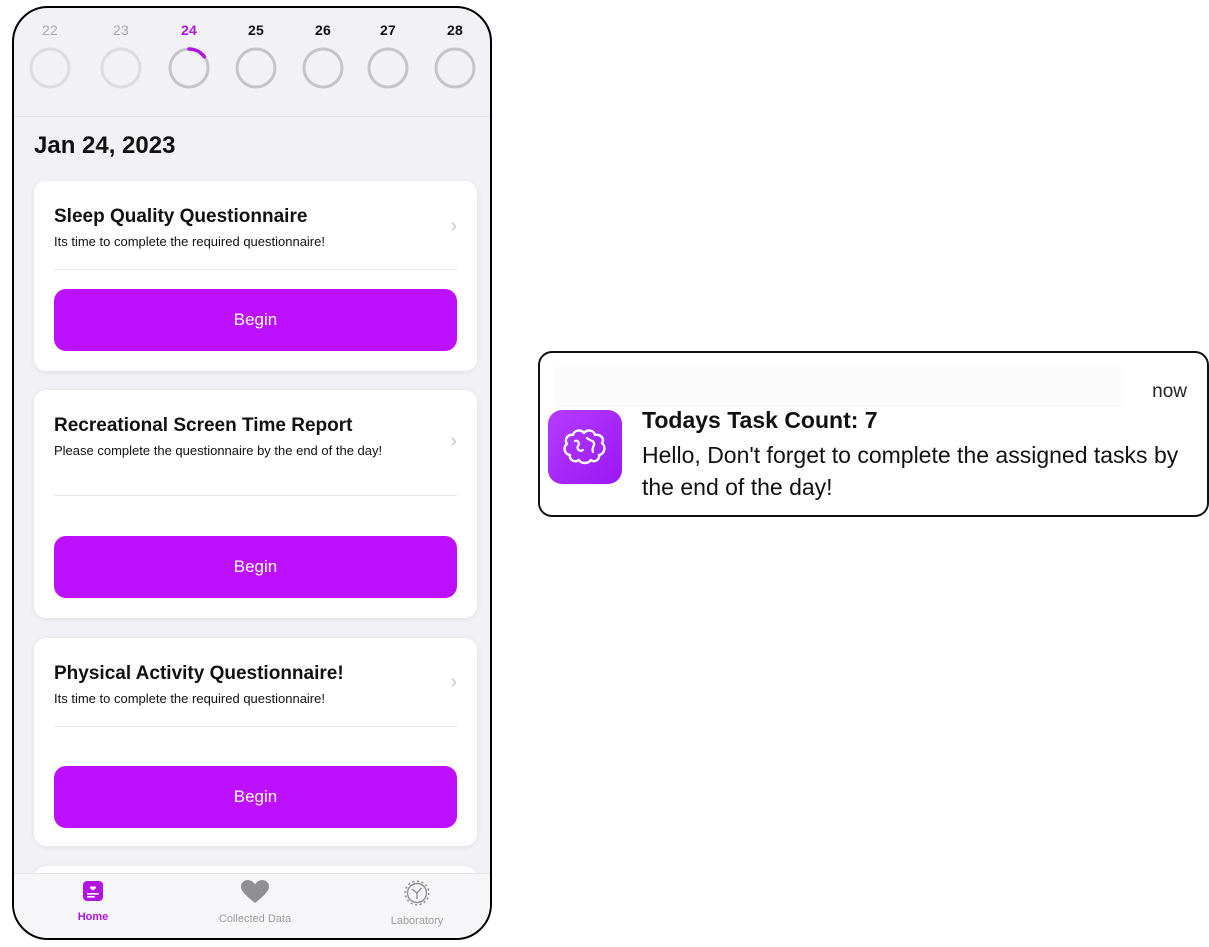  I want to click on day-27: 27, so click(388, 49).